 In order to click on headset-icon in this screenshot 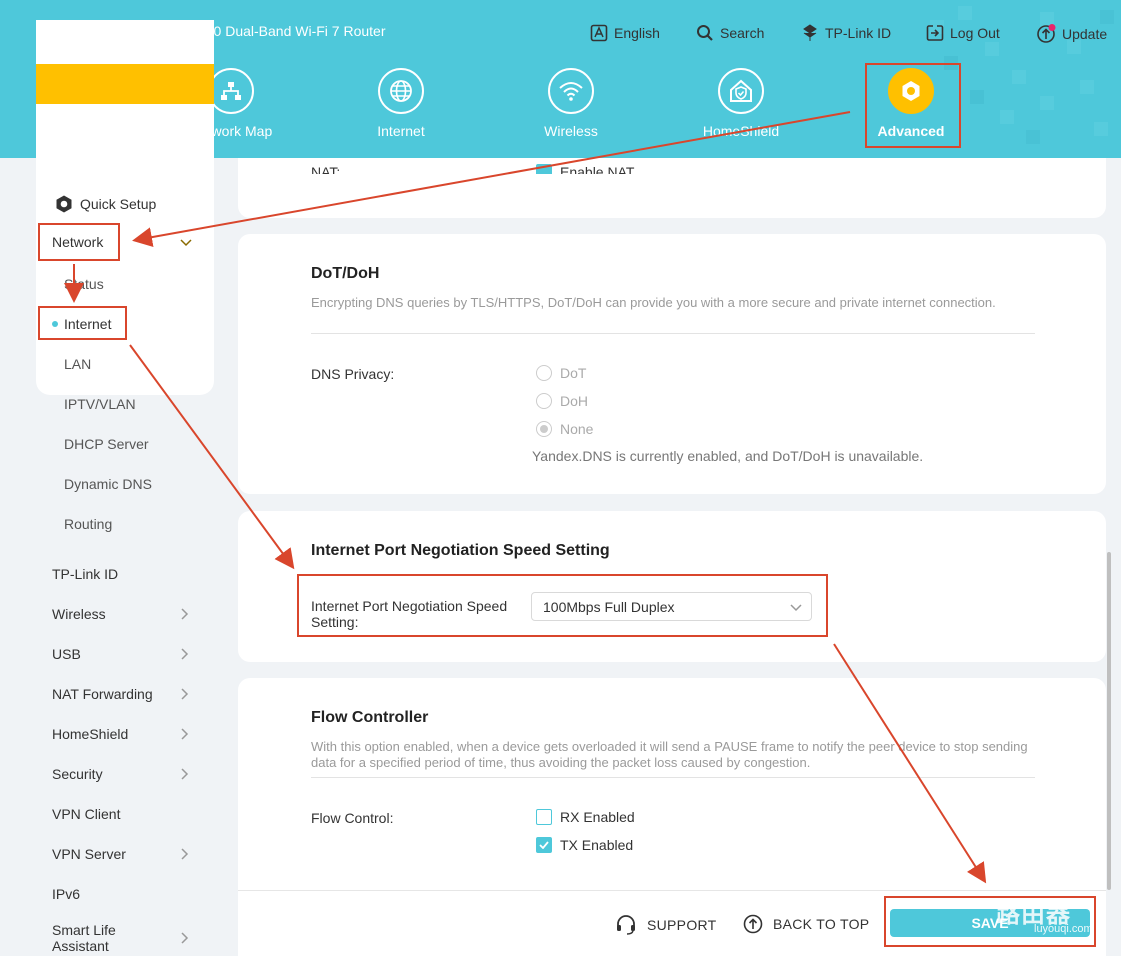, I will do `click(626, 925)`.